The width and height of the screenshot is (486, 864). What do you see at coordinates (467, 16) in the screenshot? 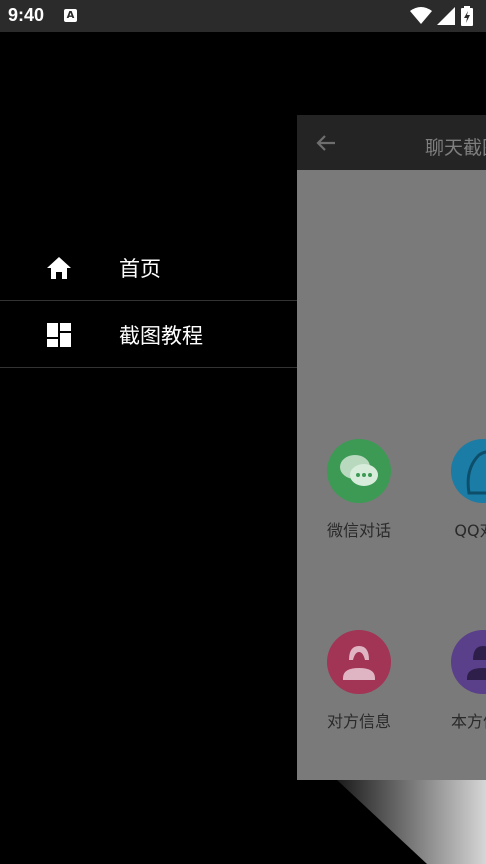
I see `battery-charging-icon` at bounding box center [467, 16].